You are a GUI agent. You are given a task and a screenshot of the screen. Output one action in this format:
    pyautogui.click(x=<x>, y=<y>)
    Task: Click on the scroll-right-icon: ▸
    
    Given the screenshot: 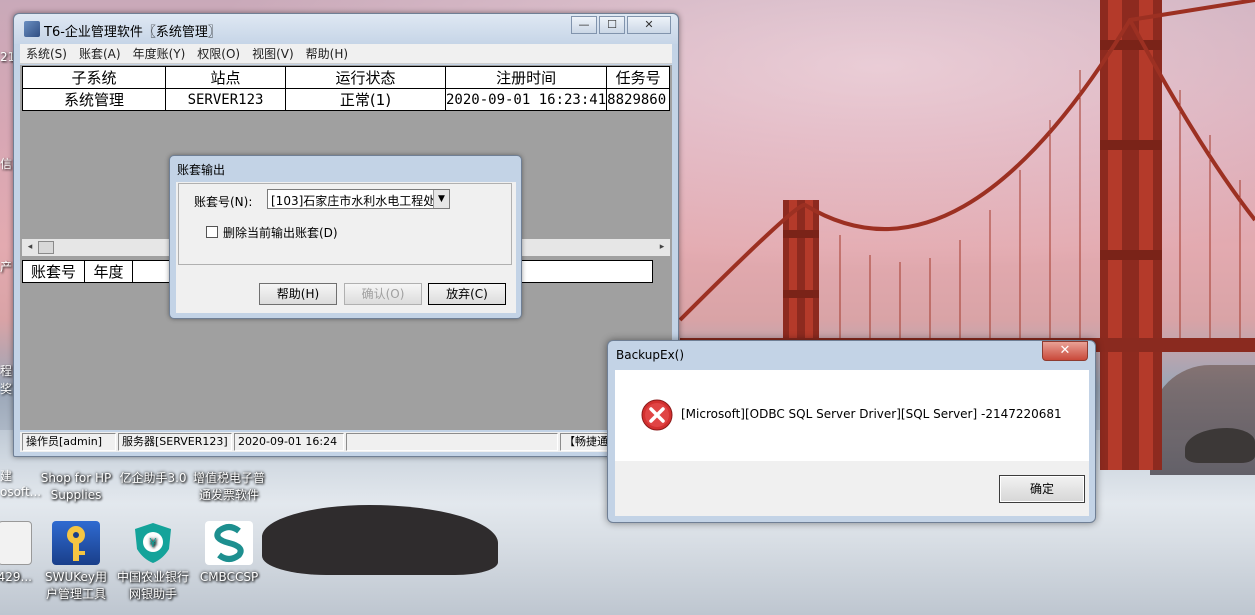 What is the action you would take?
    pyautogui.click(x=662, y=247)
    